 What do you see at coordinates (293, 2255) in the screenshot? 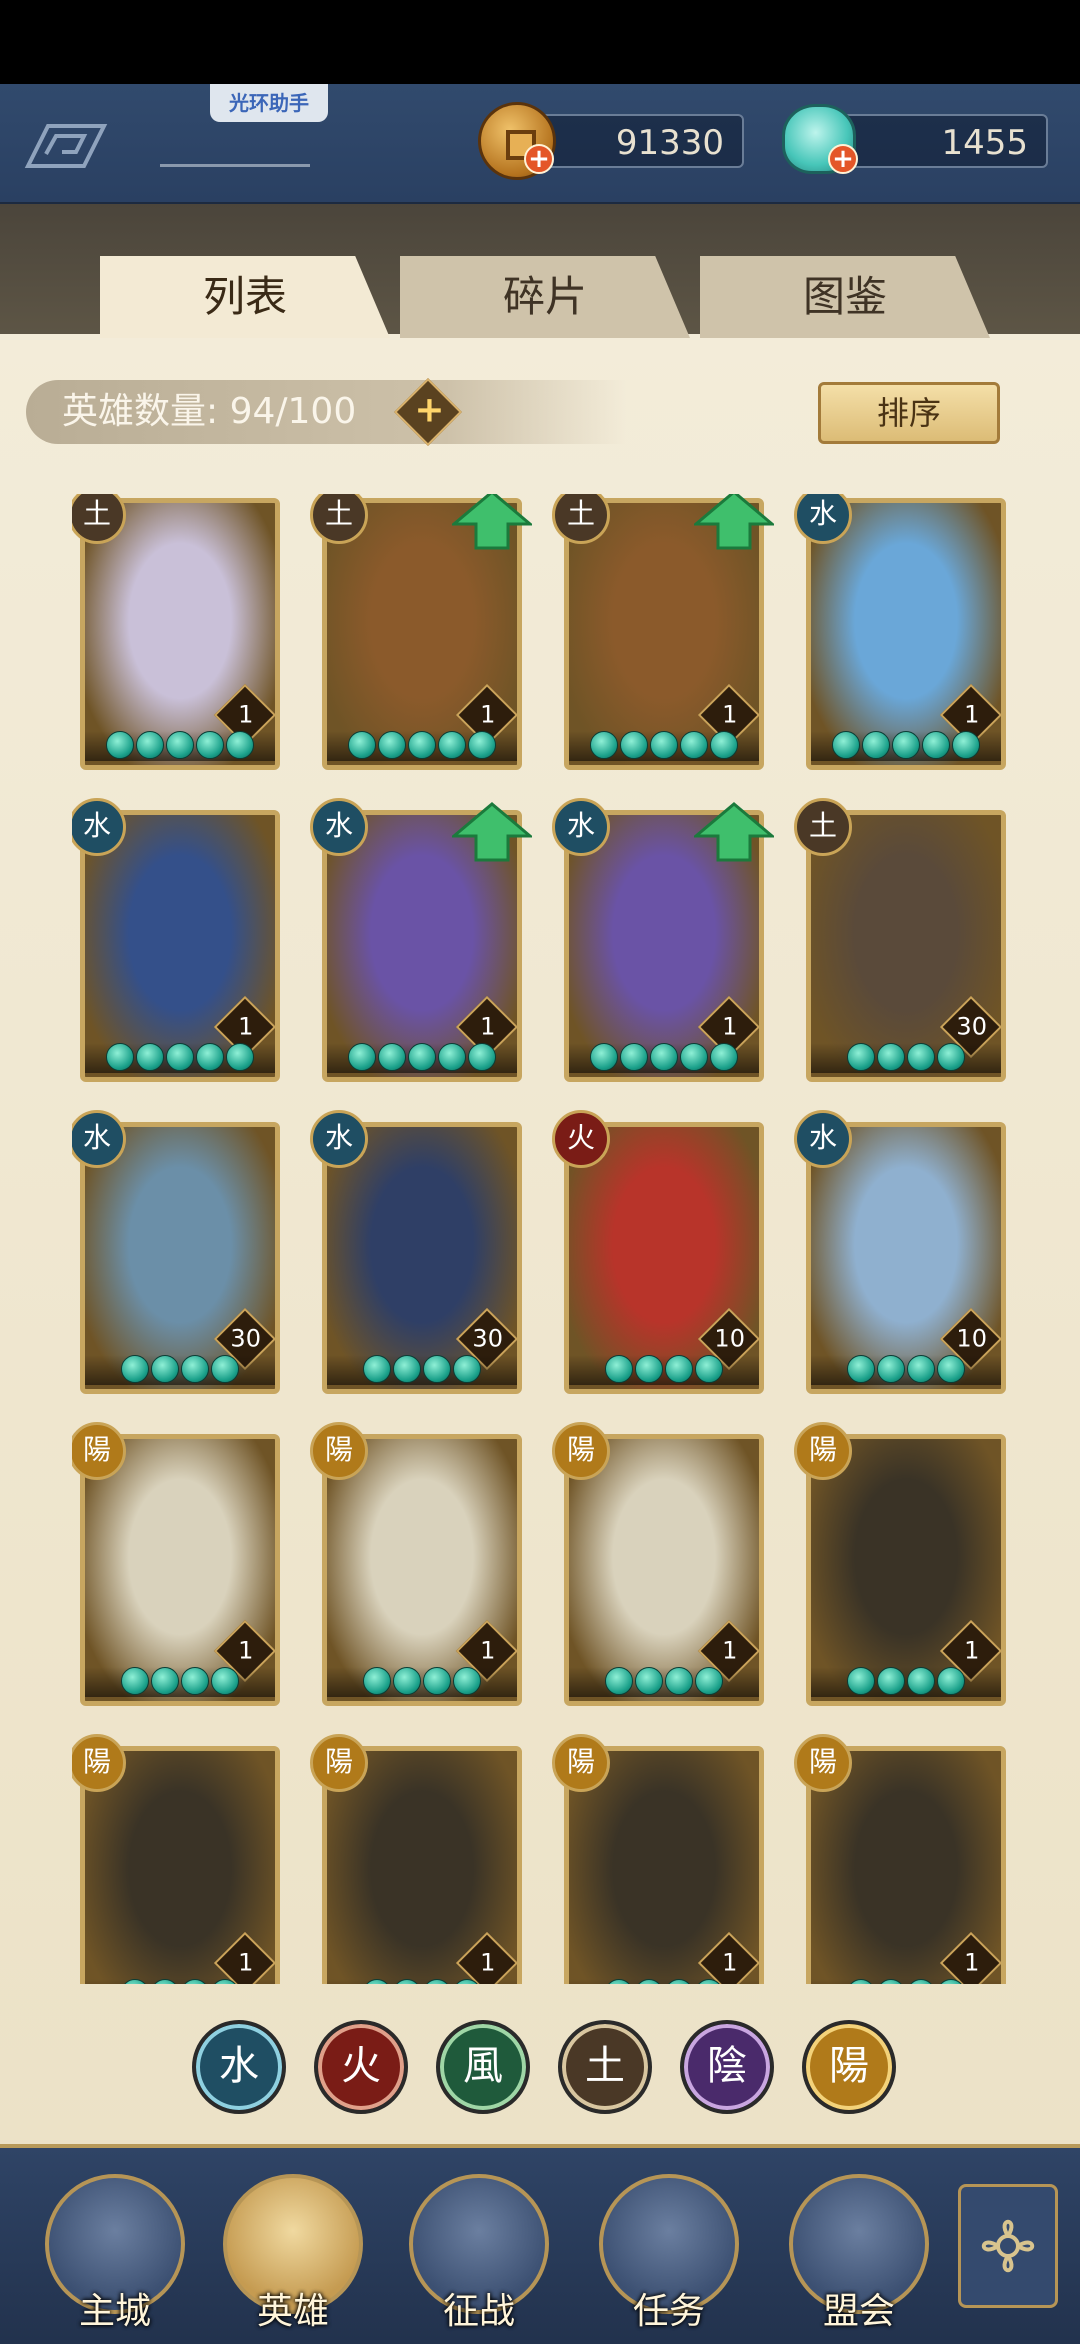
I see `nav-2: 英雄` at bounding box center [293, 2255].